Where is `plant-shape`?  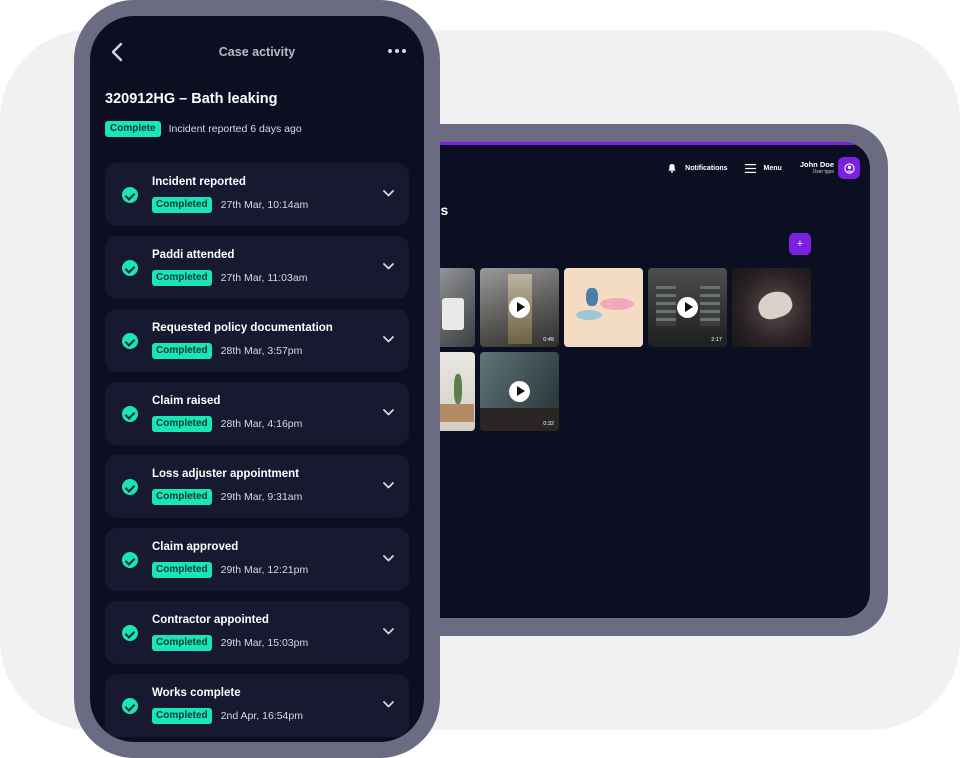 plant-shape is located at coordinates (458, 389).